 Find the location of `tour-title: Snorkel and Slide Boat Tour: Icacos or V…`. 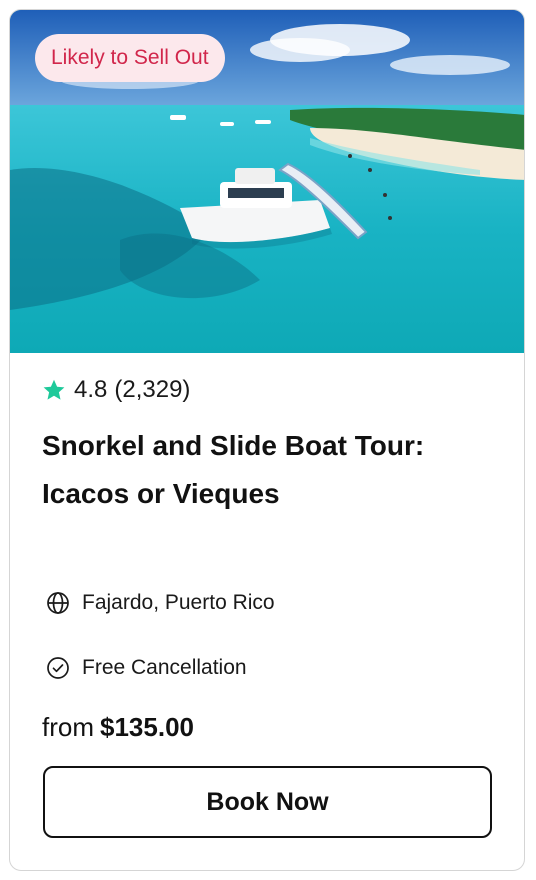

tour-title: Snorkel and Slide Boat Tour: Icacos or V… is located at coordinates (267, 470).